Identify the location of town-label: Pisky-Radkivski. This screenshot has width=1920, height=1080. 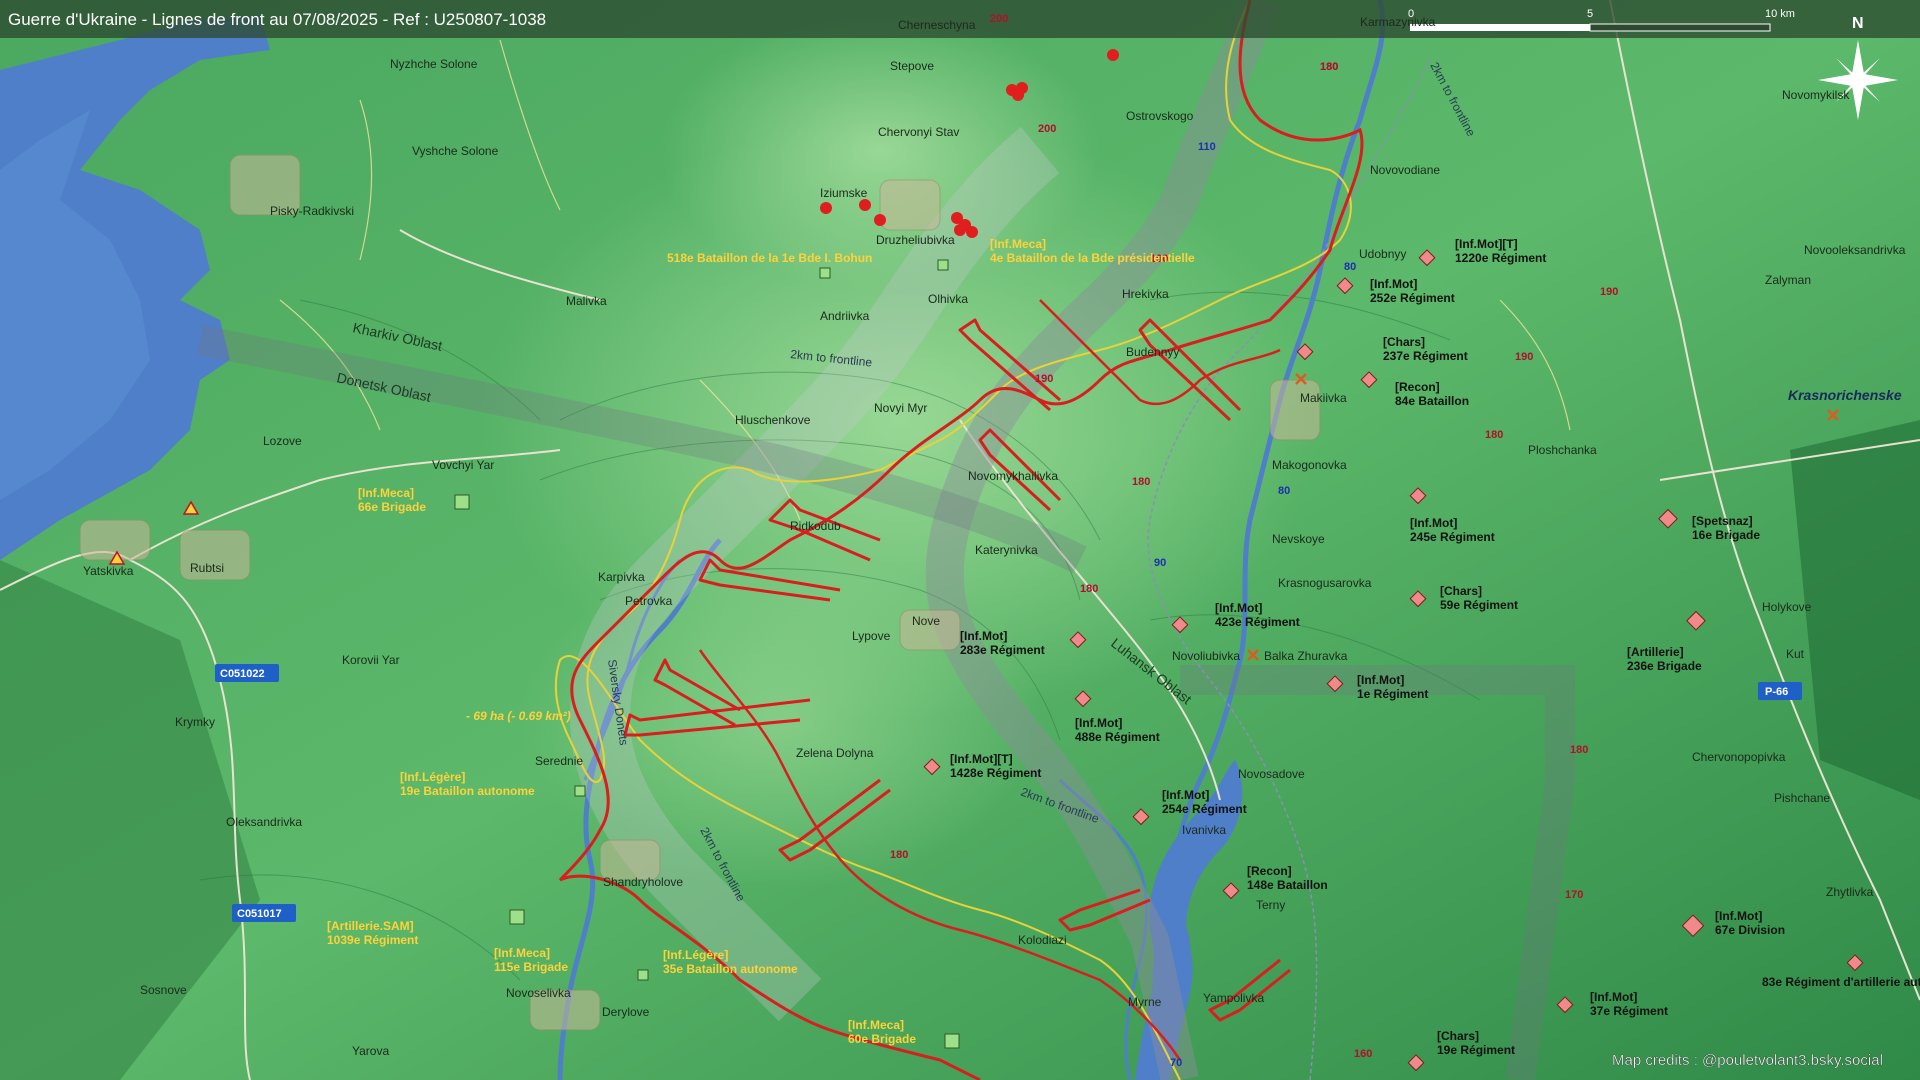
(312, 211).